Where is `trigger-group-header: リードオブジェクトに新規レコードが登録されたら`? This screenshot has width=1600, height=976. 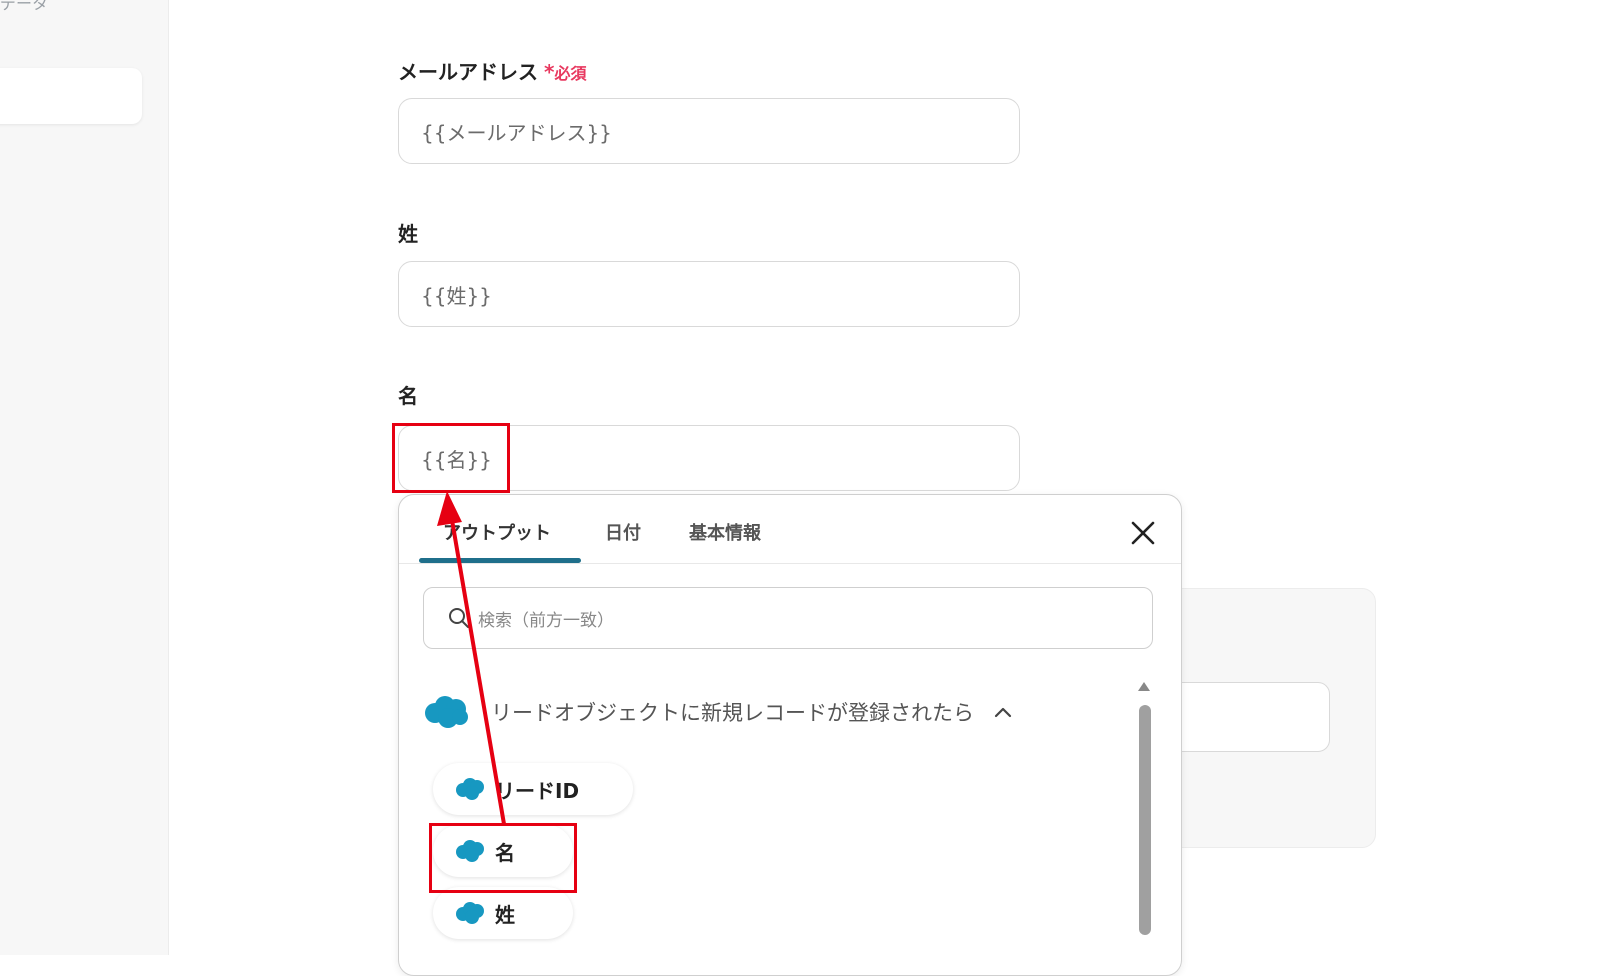 trigger-group-header: リードオブジェクトに新規レコードが登録されたら is located at coordinates (717, 712).